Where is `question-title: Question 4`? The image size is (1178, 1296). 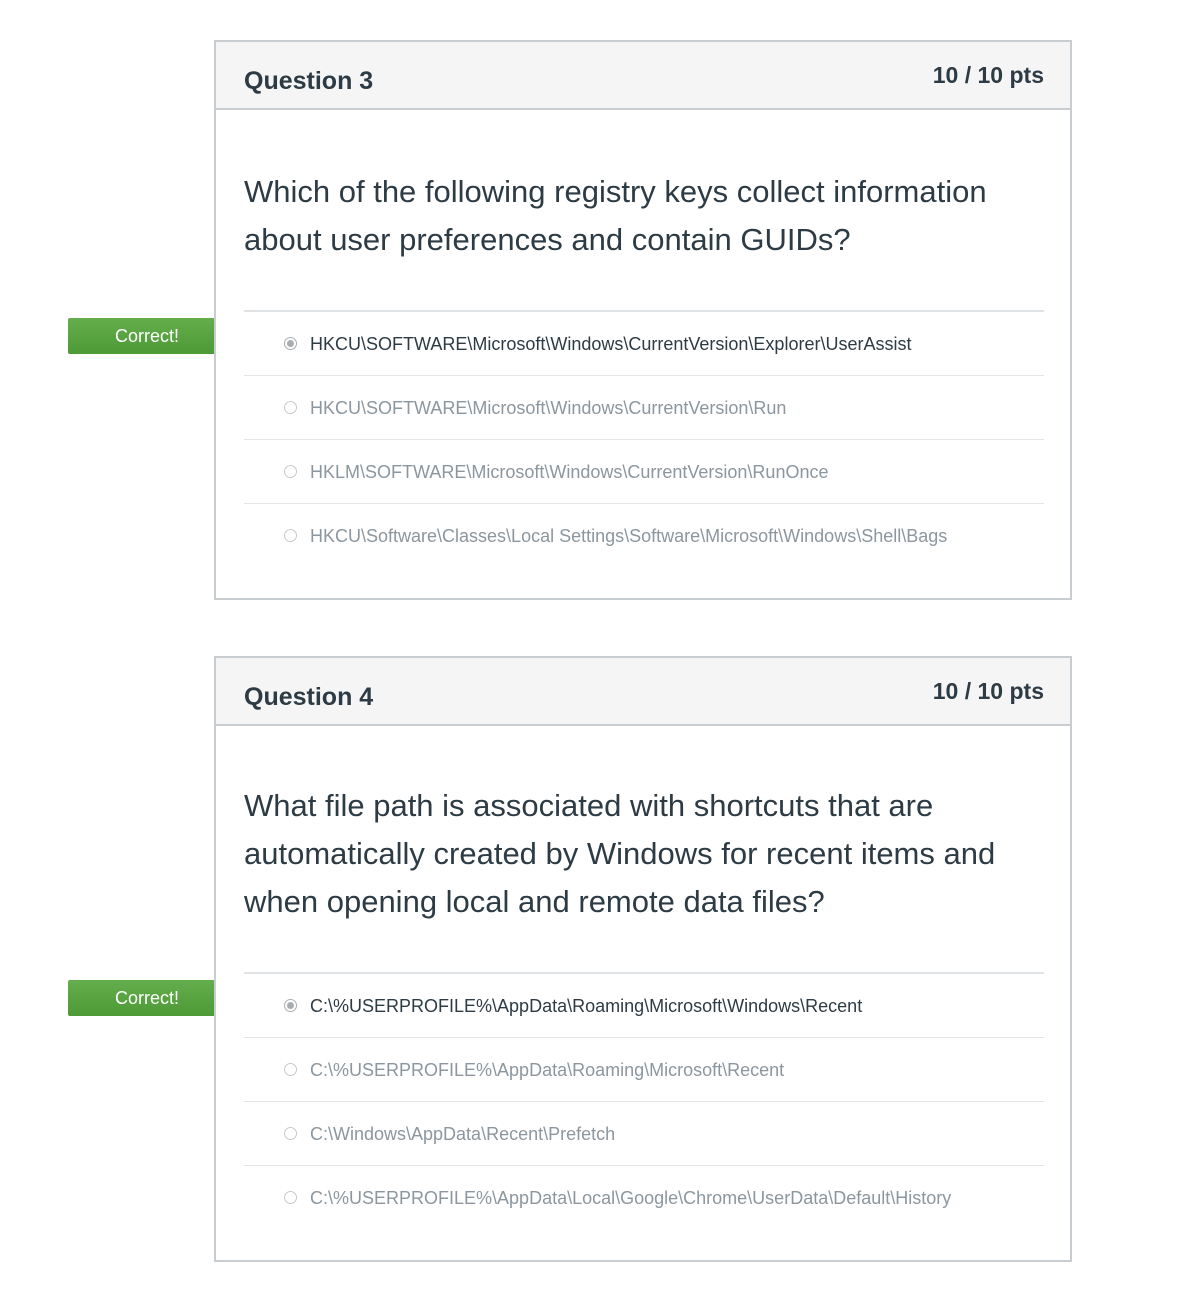
question-title: Question 4 is located at coordinates (309, 697).